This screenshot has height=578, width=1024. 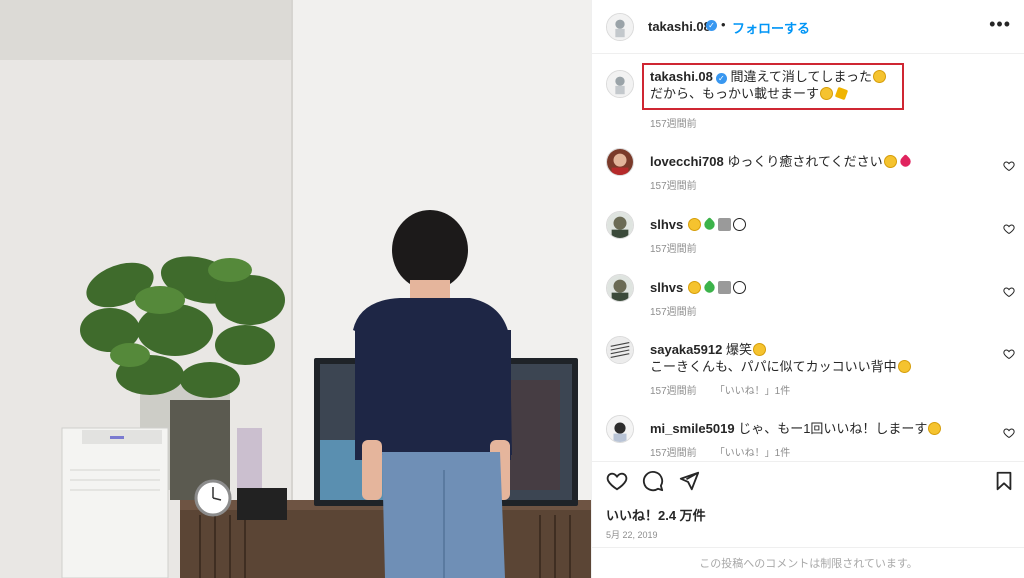 What do you see at coordinates (805, 161) in the screenshot?
I see `comment-text: ゆっくり癒されてください` at bounding box center [805, 161].